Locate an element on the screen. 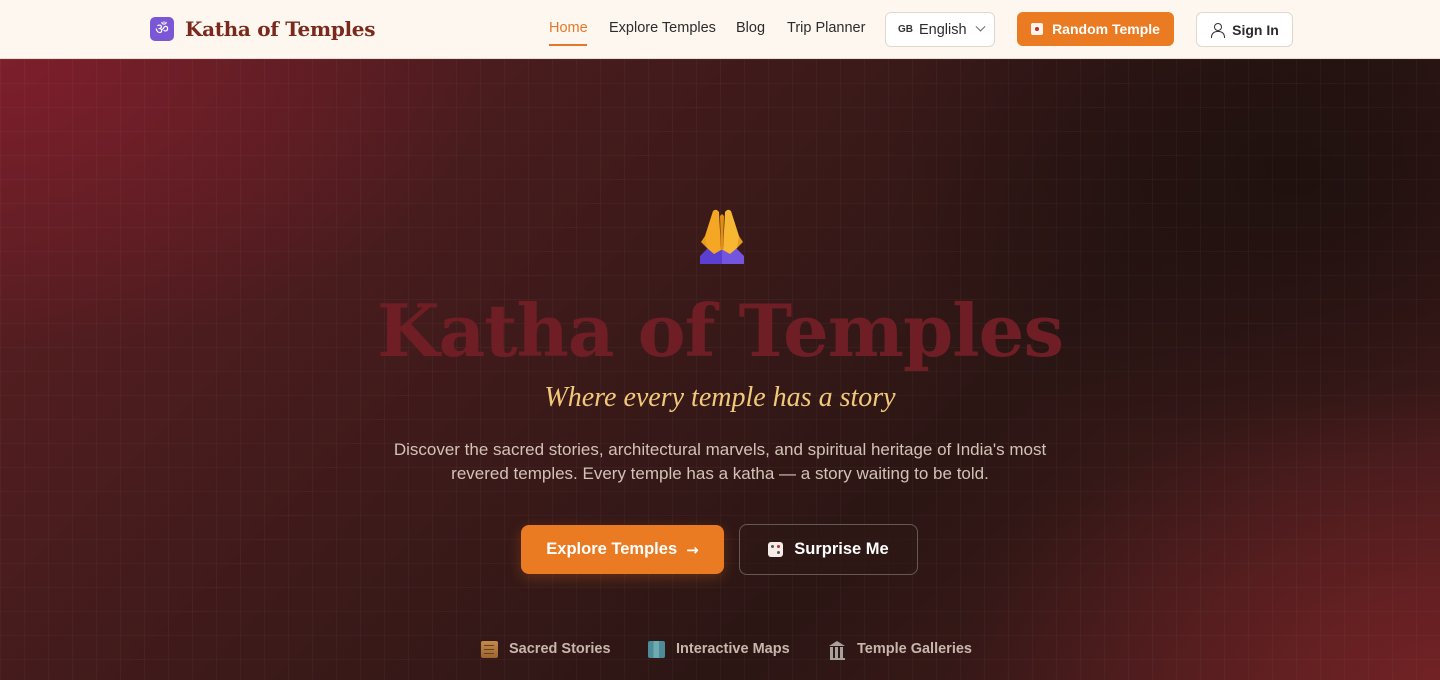 The width and height of the screenshot is (1440, 680). nav-link-blog: Blog is located at coordinates (750, 28).